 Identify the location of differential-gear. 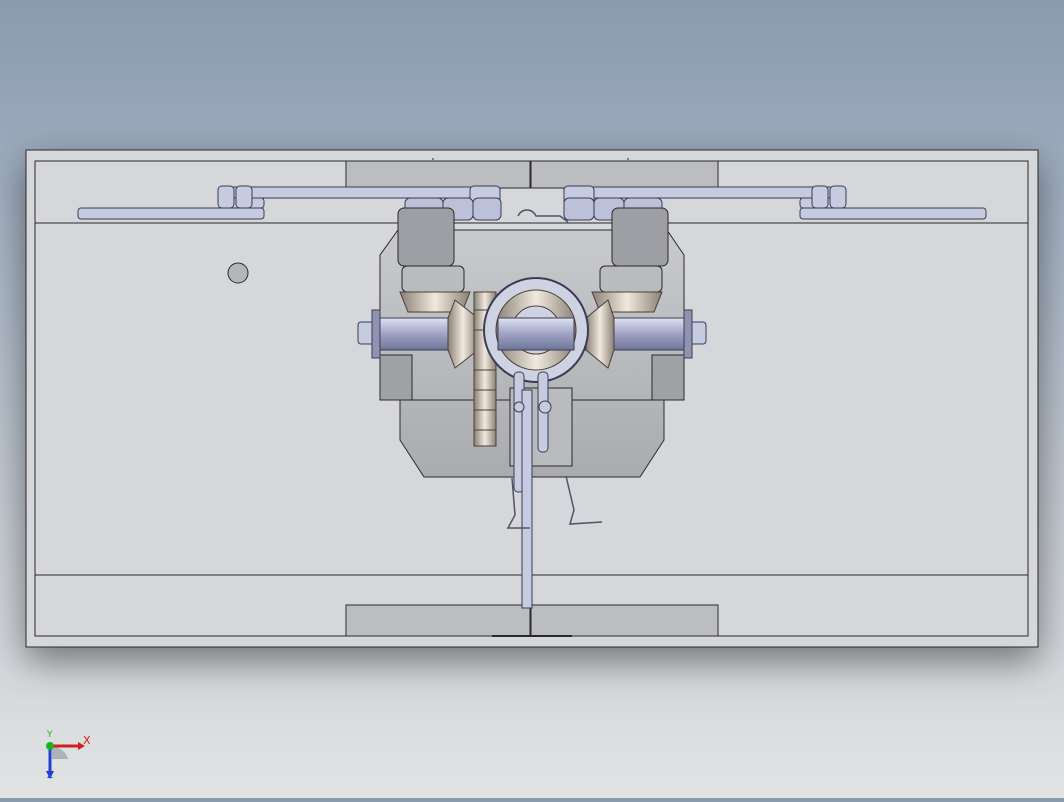
(536, 330).